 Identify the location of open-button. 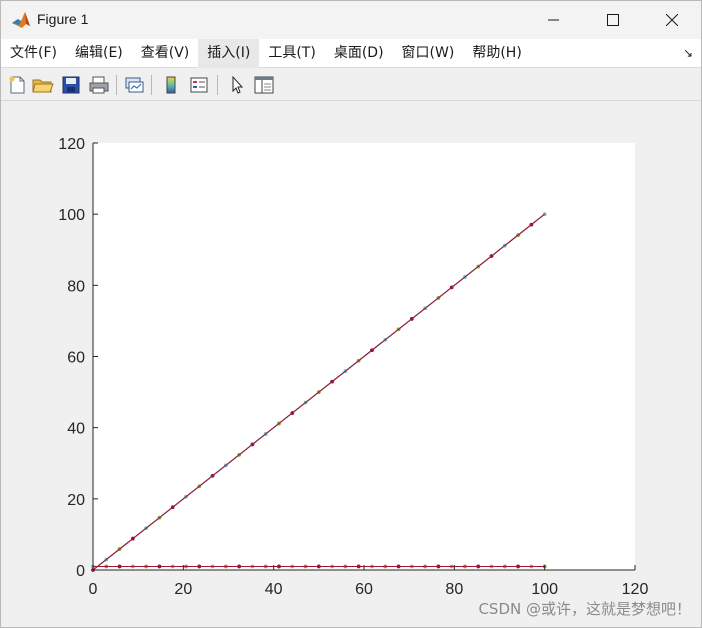
(43, 85).